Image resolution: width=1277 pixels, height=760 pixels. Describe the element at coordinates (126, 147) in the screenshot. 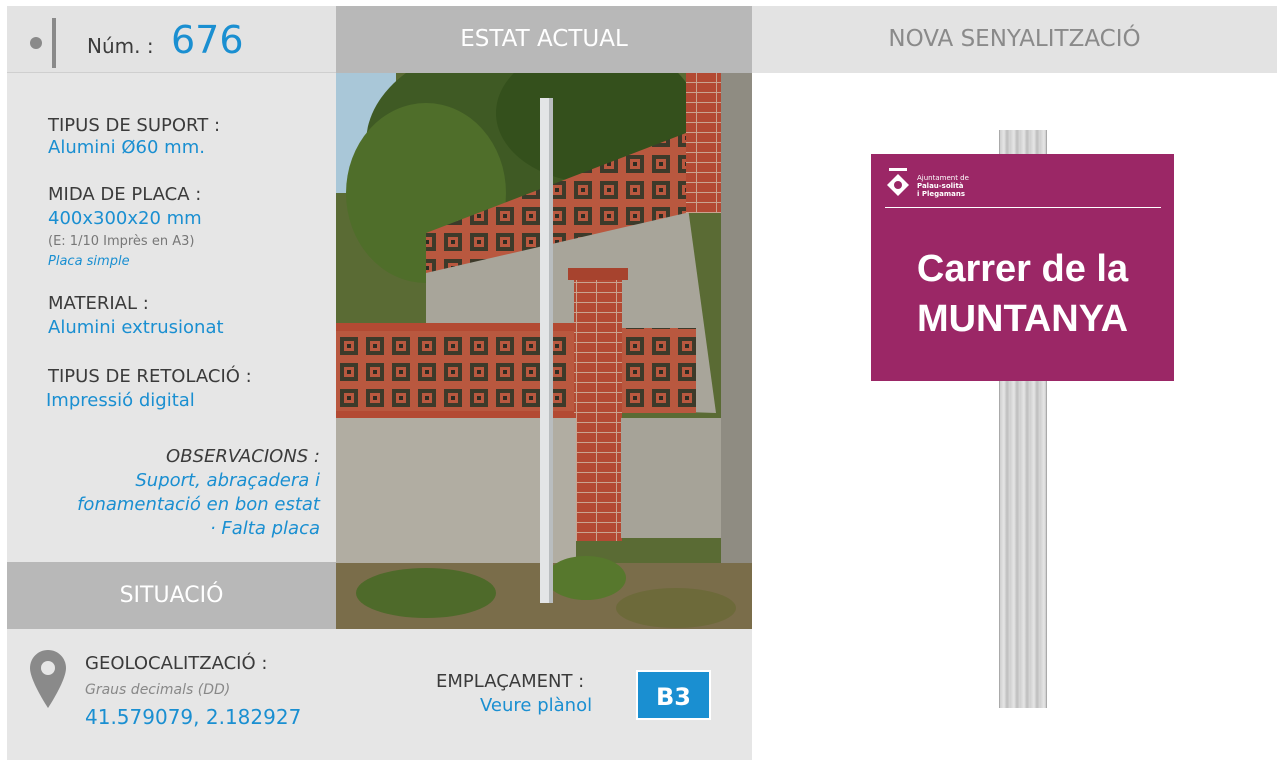

I see `support-type-value: Alumini Ø60 mm.` at that location.